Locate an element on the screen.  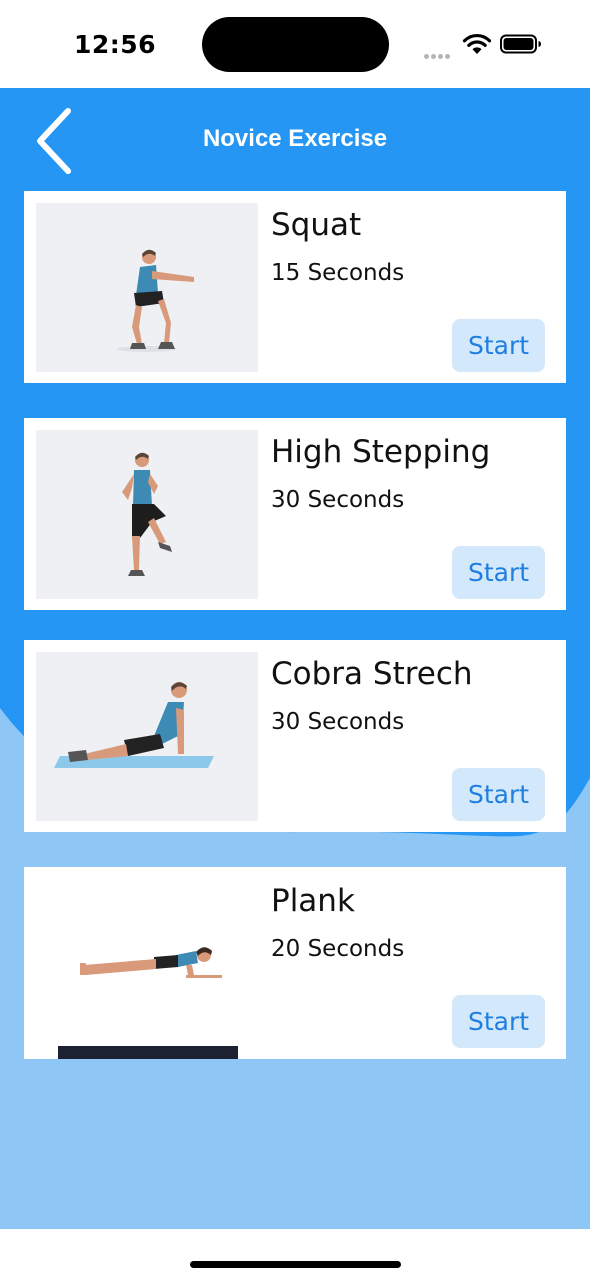
exercise-duration: 15 Seconds is located at coordinates (338, 273).